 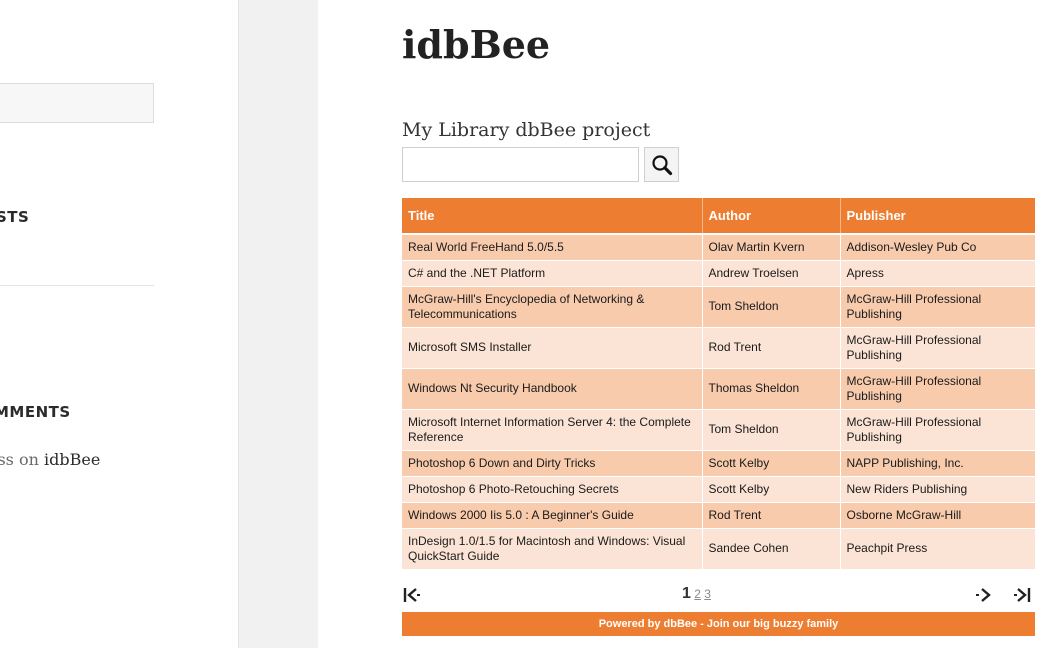 I want to click on sidebar-search-input, so click(x=77, y=103).